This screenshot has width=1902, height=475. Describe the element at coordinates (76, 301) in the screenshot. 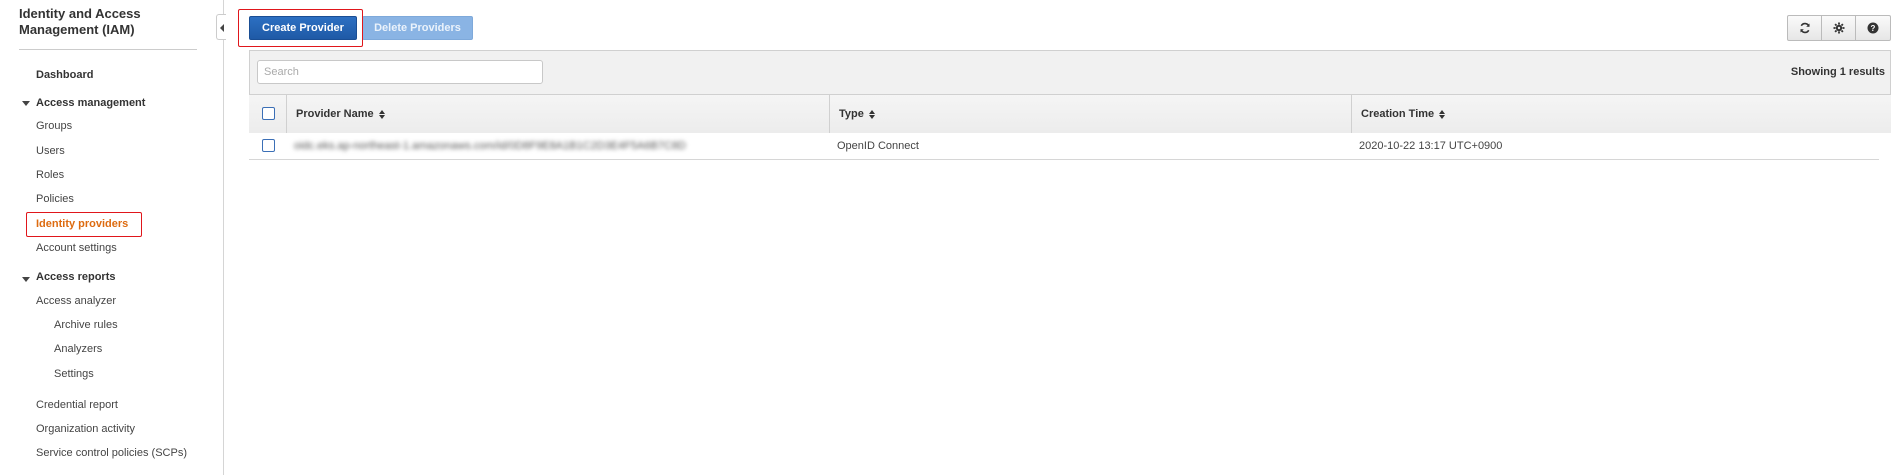

I see `sidebar-item-access-analyzer: Access analyzer` at that location.